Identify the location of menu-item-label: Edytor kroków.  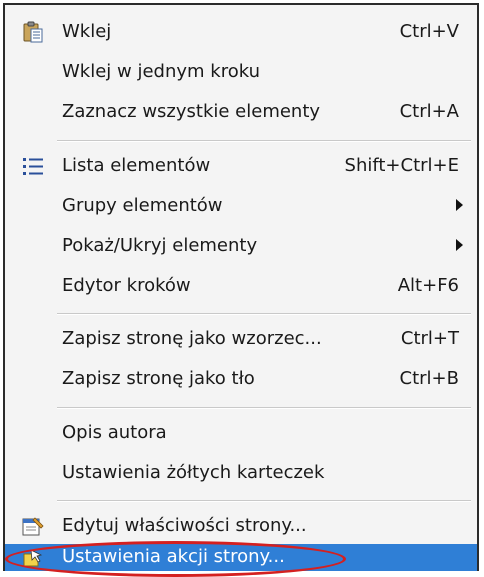
(126, 285).